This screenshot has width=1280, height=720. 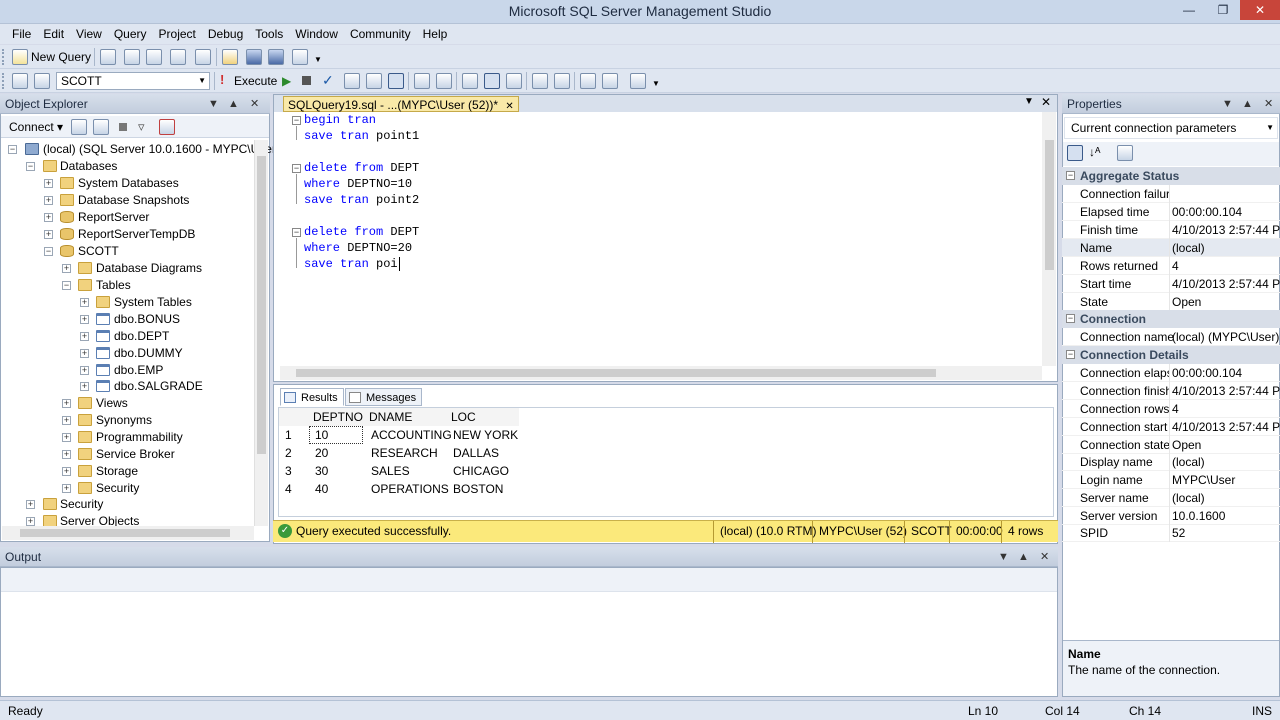 I want to click on menu-file: File, so click(x=21, y=34).